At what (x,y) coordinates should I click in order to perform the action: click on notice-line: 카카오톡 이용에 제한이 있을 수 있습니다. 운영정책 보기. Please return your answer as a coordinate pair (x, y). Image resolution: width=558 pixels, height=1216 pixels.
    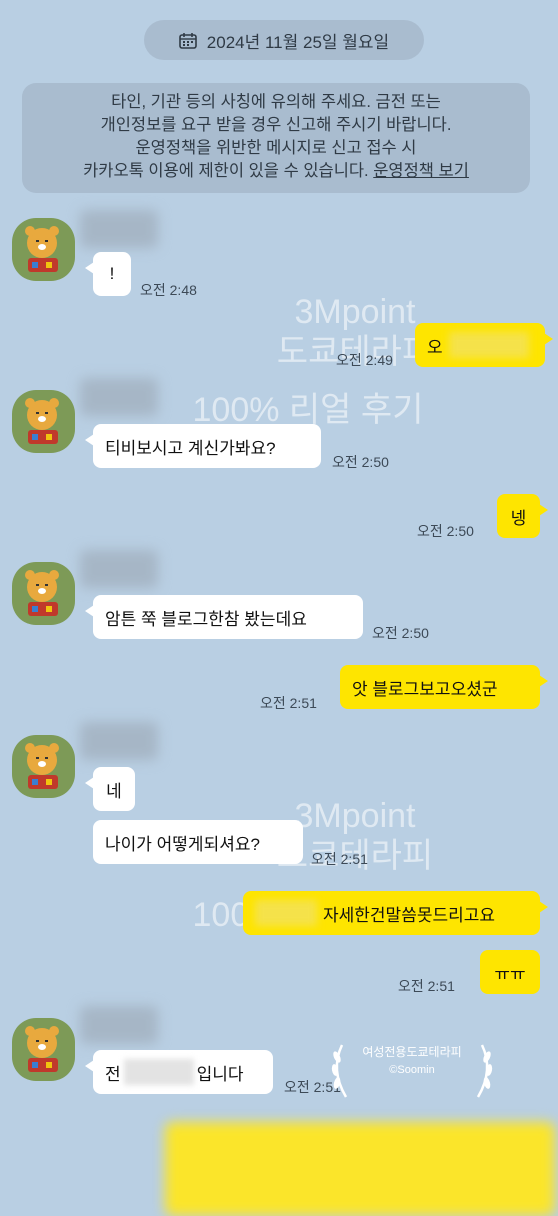
    Looking at the image, I should click on (276, 171).